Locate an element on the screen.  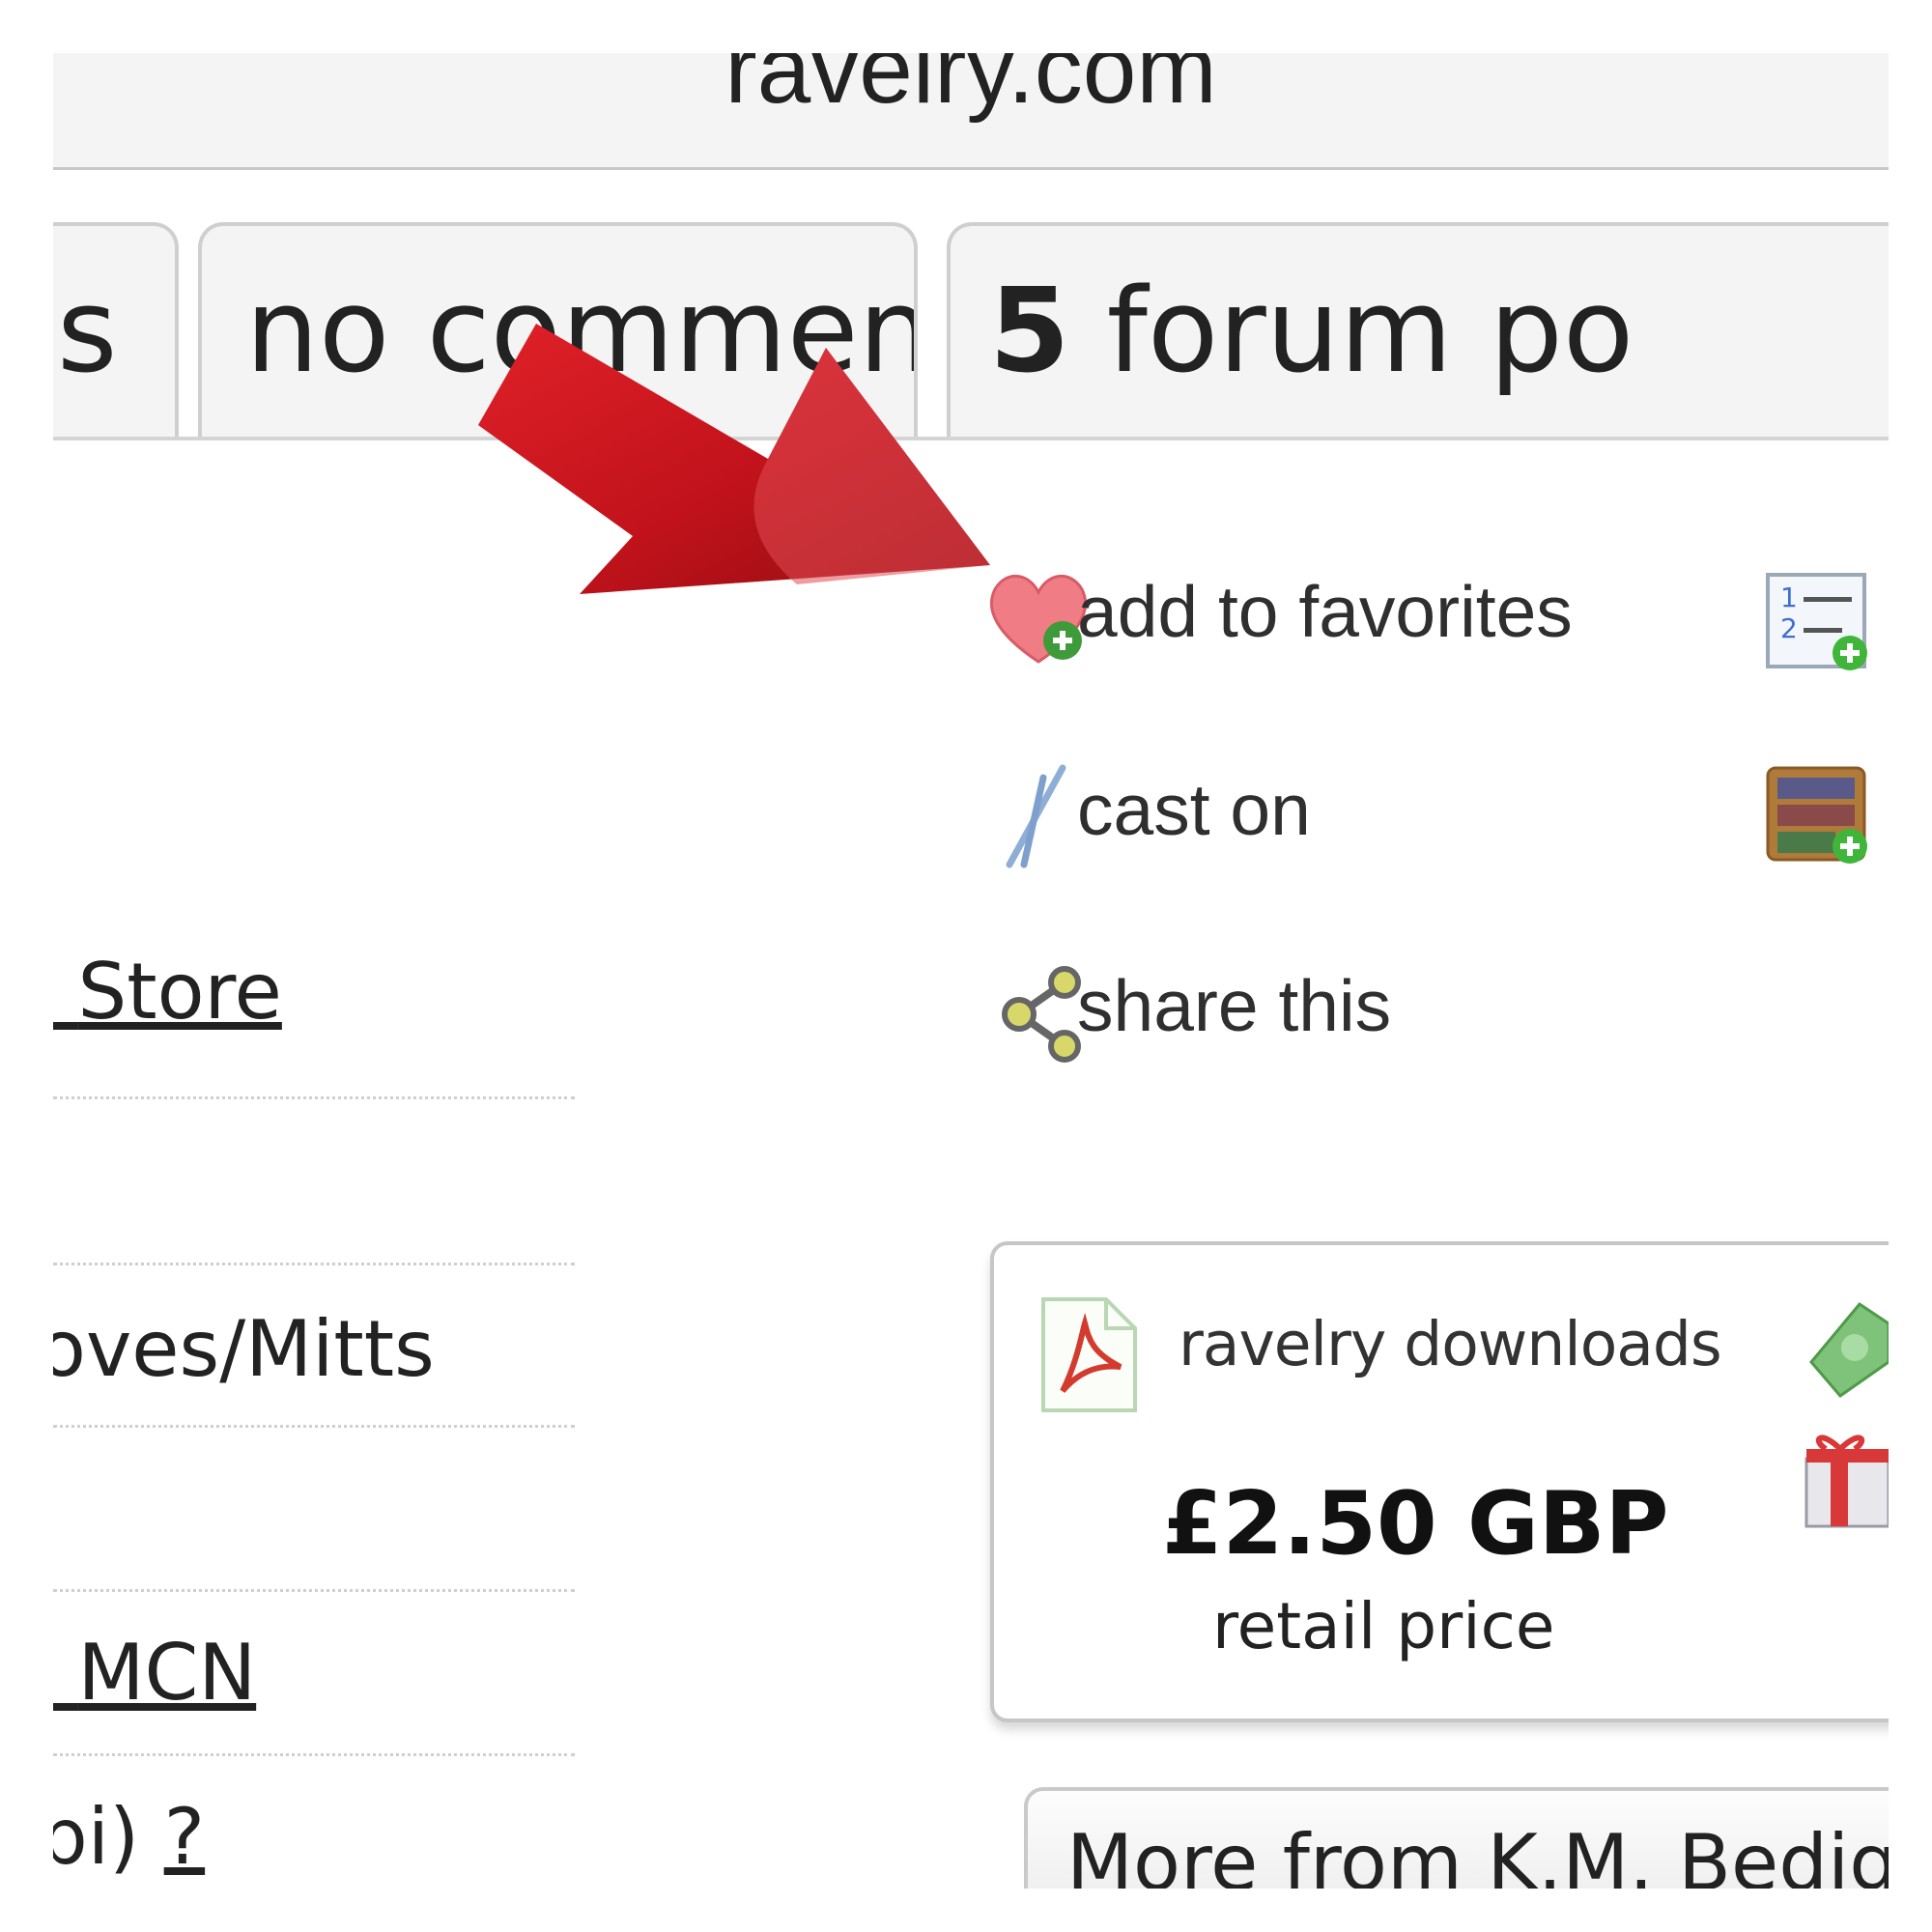
price-value: £2.50 GBP is located at coordinates (1415, 1524).